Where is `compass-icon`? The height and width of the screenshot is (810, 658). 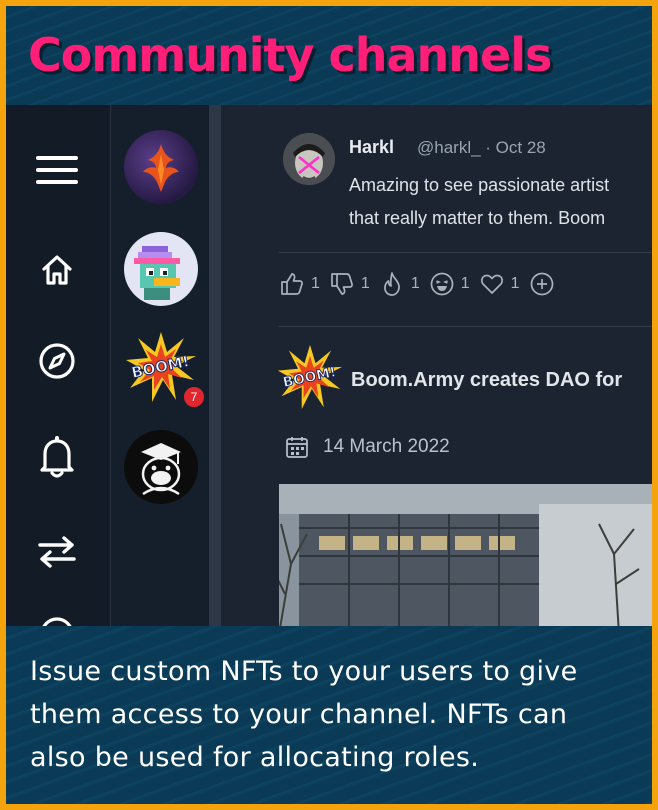
compass-icon is located at coordinates (57, 361).